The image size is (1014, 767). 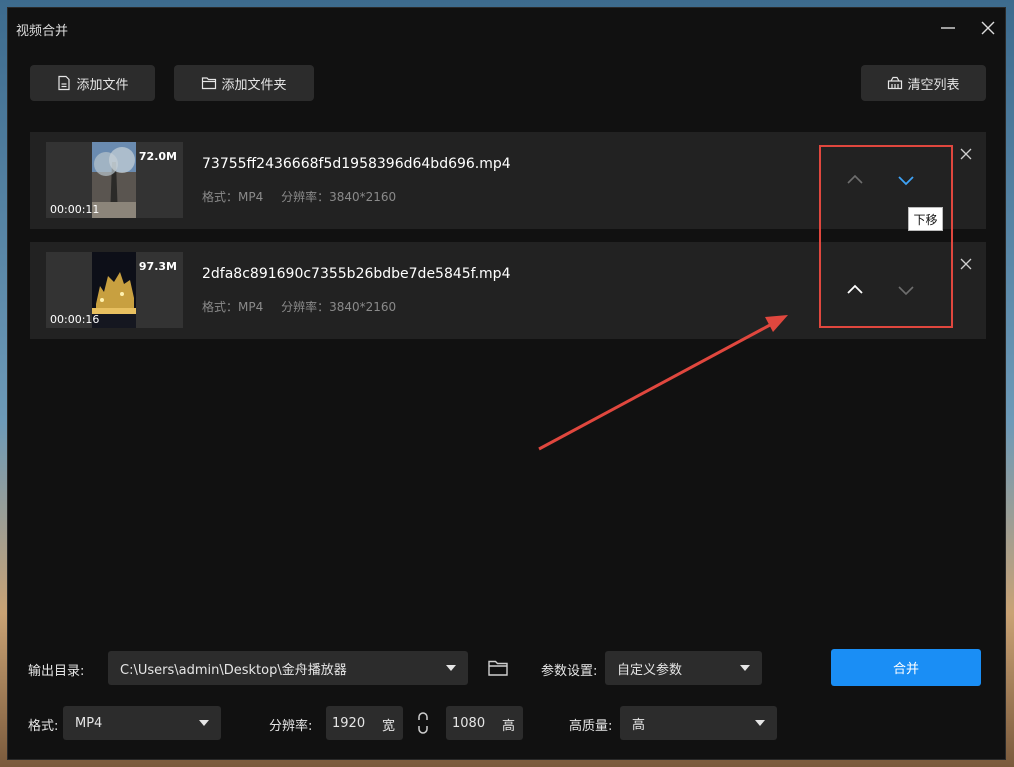 I want to click on format-label: 格式:, so click(x=43, y=726).